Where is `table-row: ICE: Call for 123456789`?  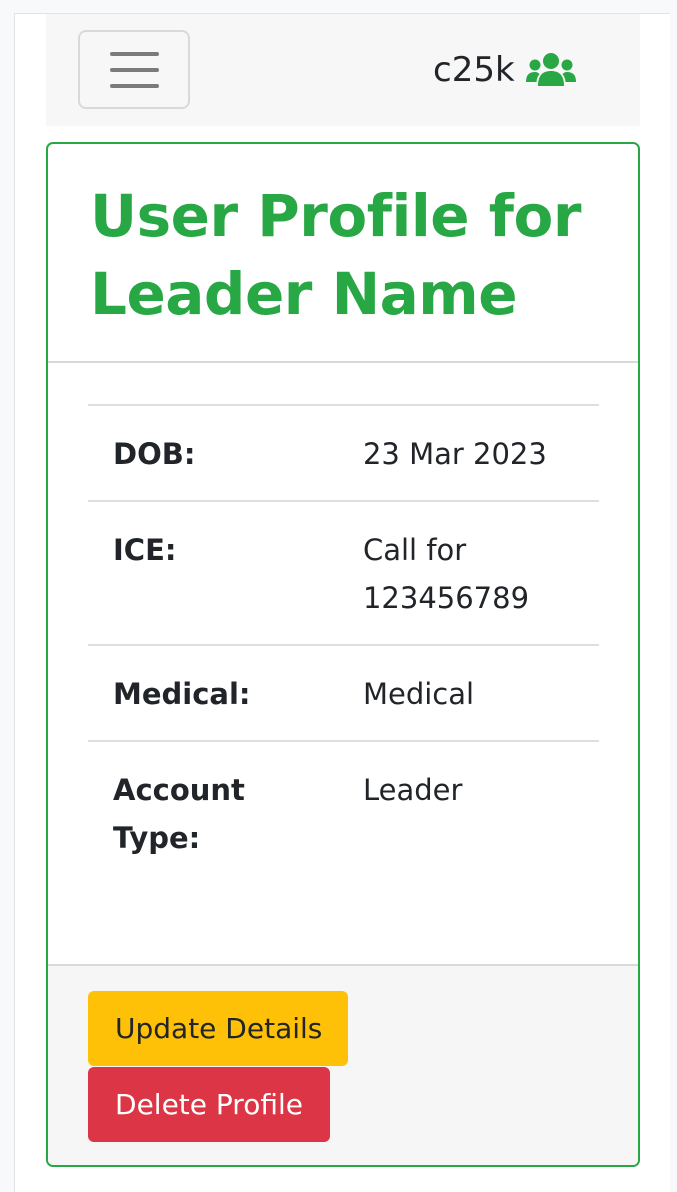
table-row: ICE: Call for 123456789 is located at coordinates (343, 573).